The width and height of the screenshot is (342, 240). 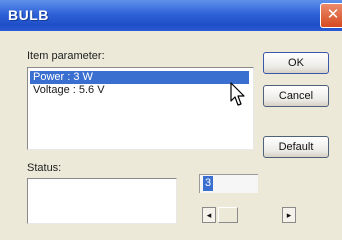 What do you see at coordinates (66, 56) in the screenshot?
I see `item-parameter-label: Item parameter:` at bounding box center [66, 56].